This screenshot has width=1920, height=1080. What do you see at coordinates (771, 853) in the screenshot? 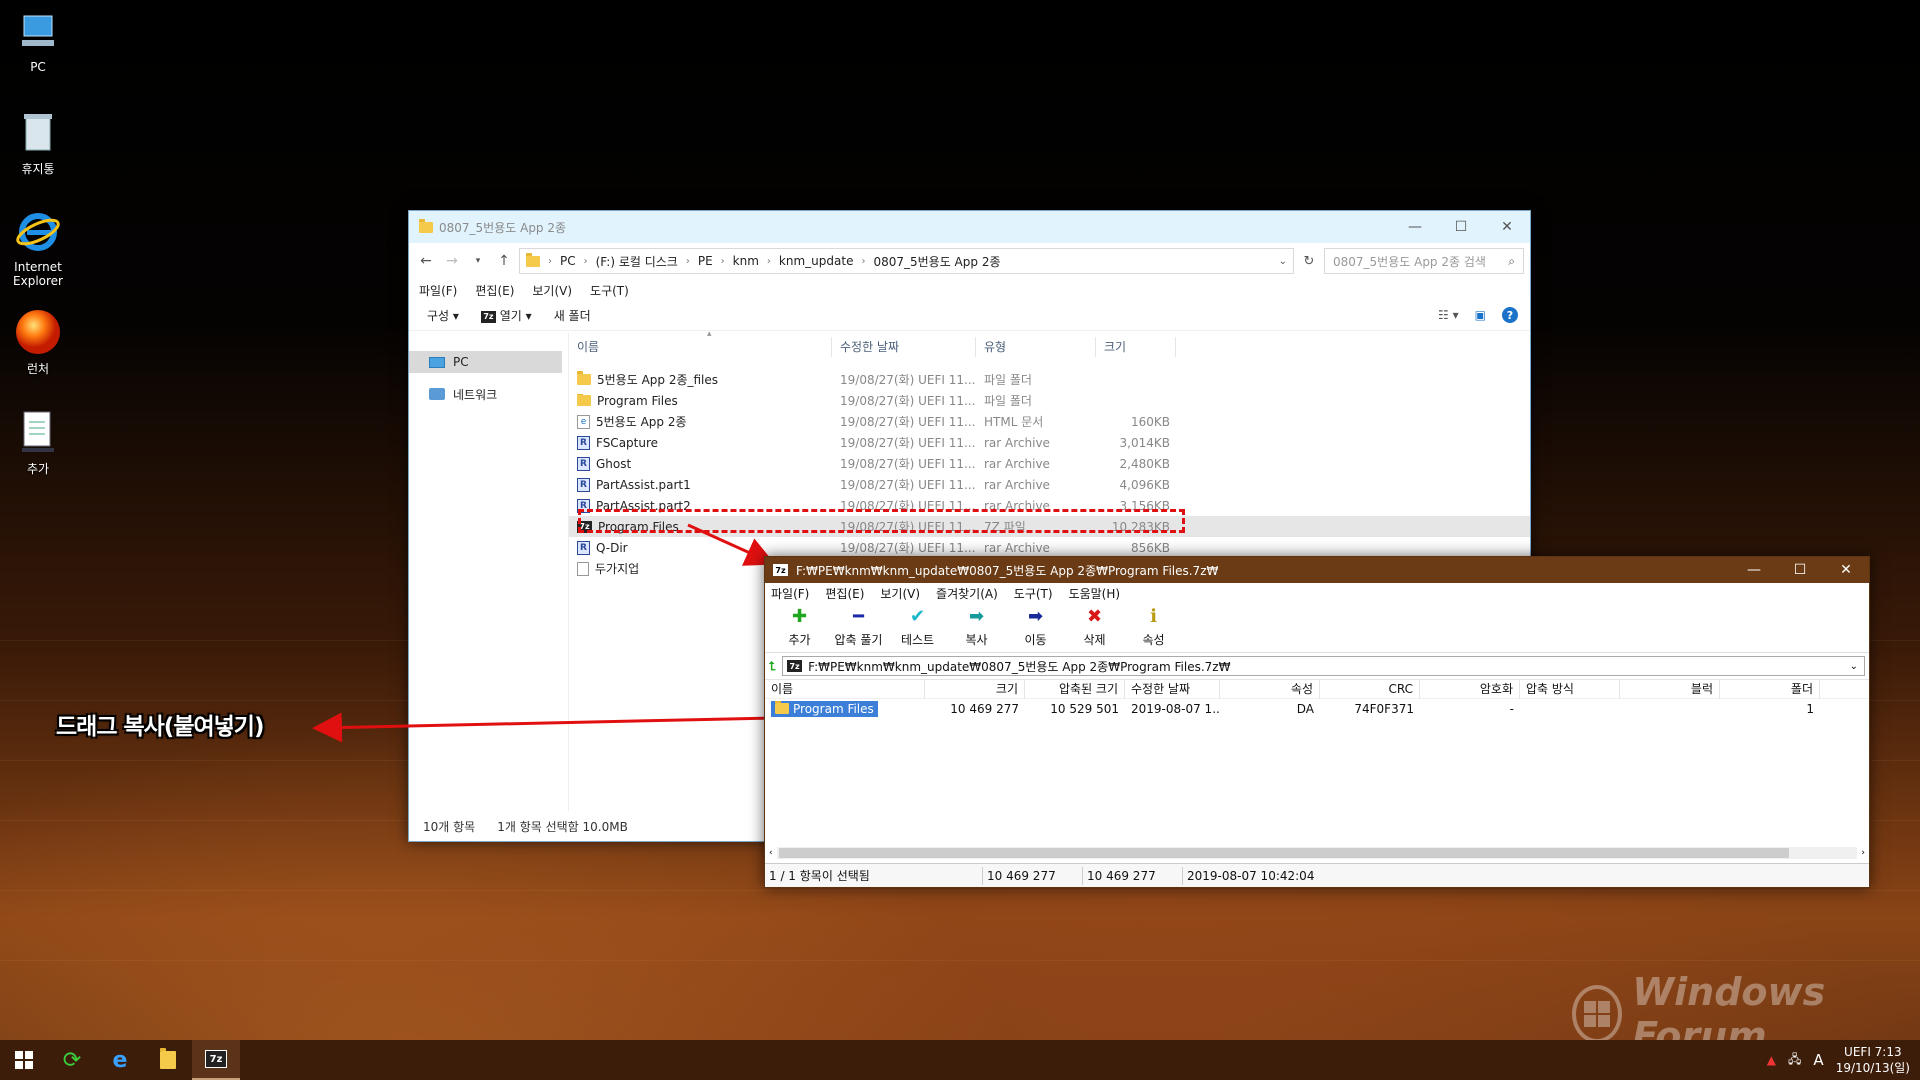
I see `scroll-left-icon: ‹` at bounding box center [771, 853].